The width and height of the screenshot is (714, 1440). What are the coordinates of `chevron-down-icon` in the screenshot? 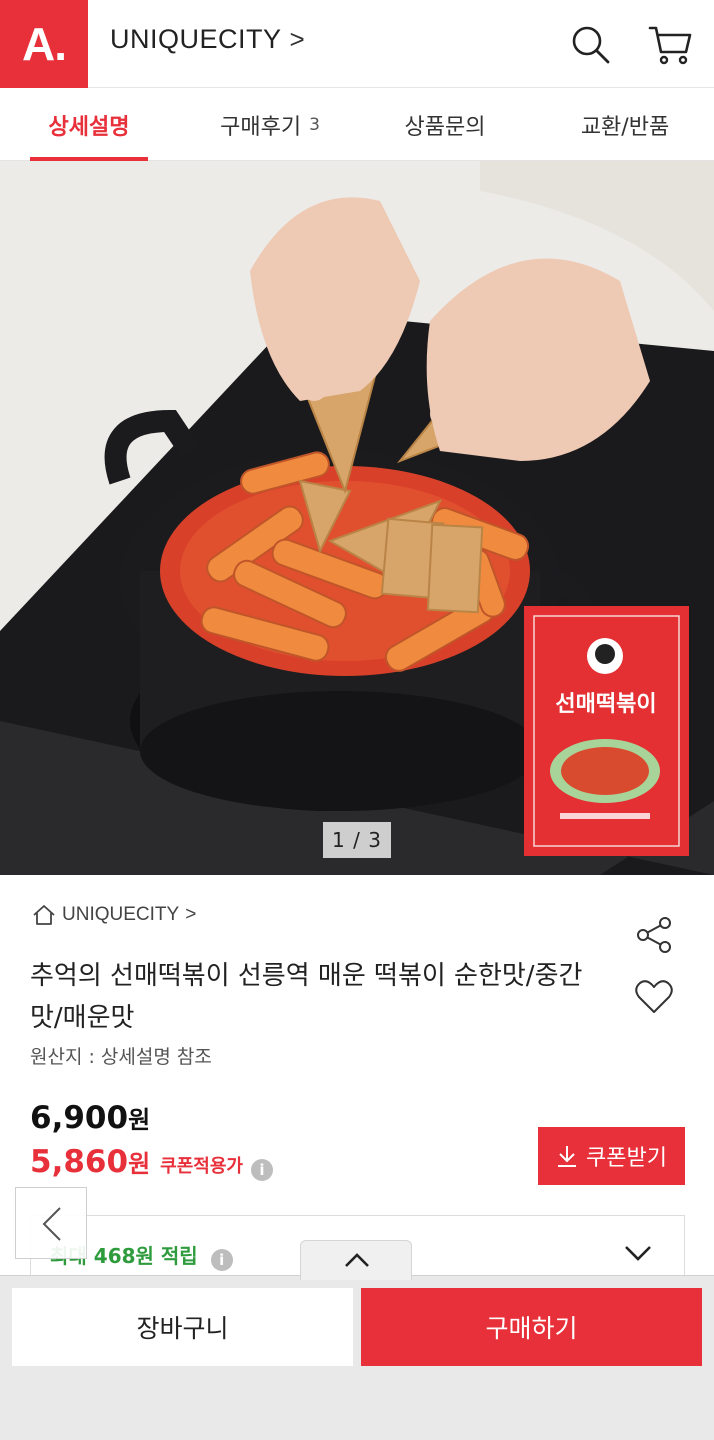 It's located at (638, 1253).